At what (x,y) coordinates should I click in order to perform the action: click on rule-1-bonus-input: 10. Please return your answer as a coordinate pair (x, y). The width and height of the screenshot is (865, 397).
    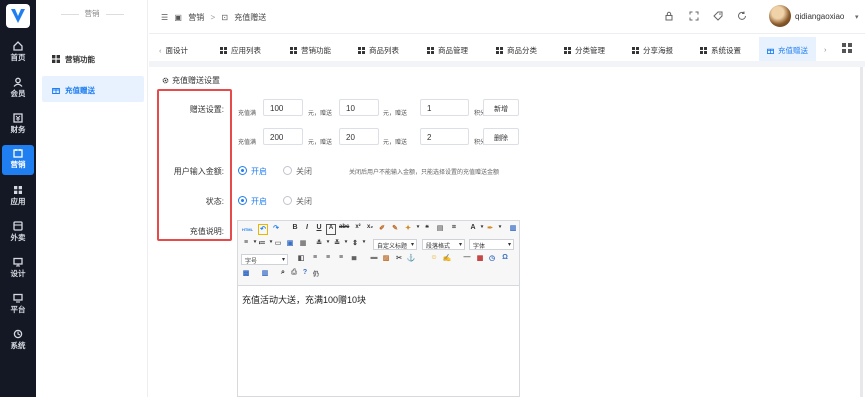
    Looking at the image, I should click on (359, 107).